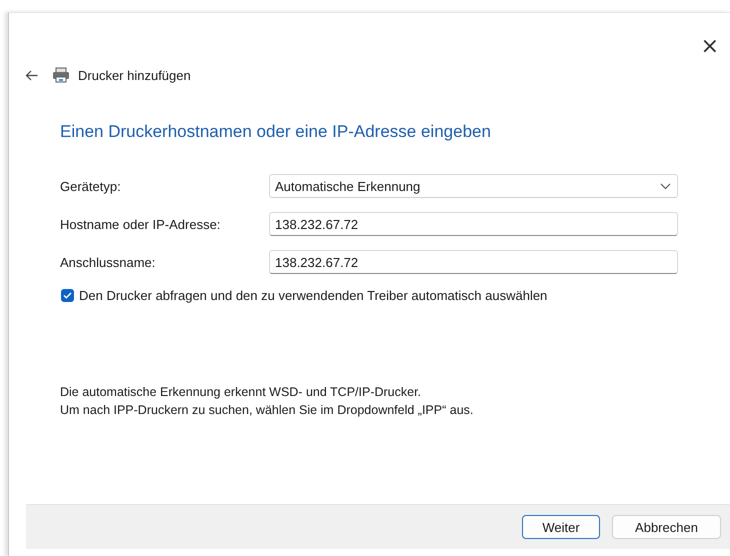 The width and height of the screenshot is (730, 556). I want to click on window-title: Drucker hinzufügen, so click(134, 75).